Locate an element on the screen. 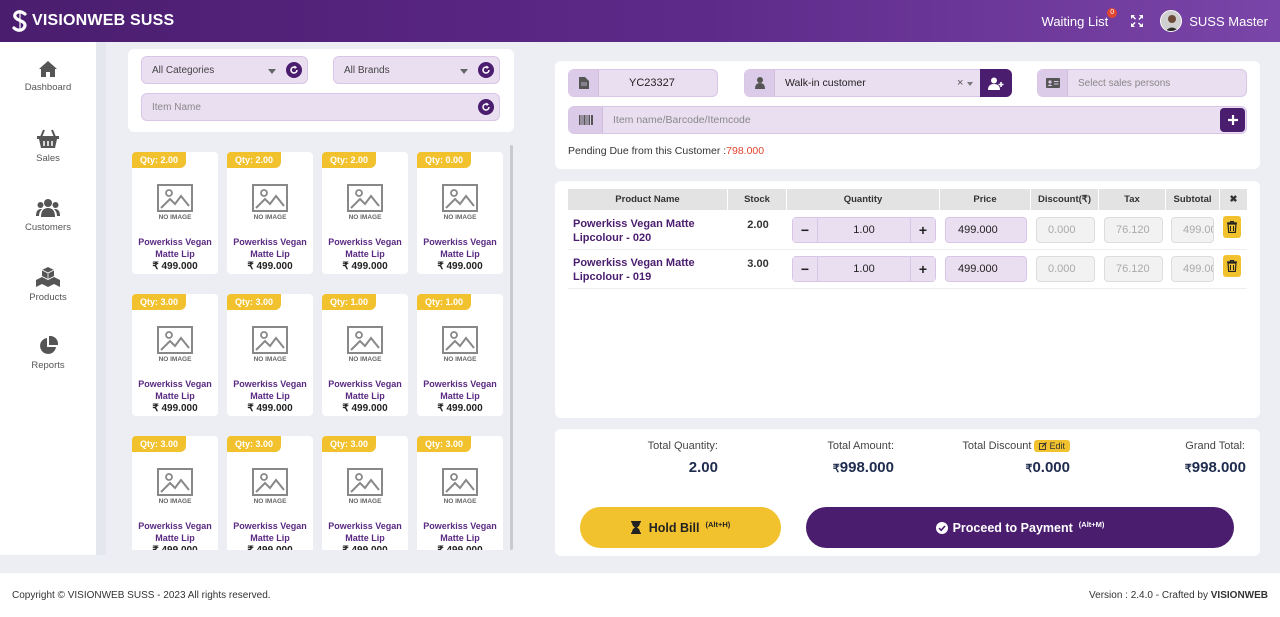  hold-bill-shortcut: (Alt+H) is located at coordinates (718, 524).